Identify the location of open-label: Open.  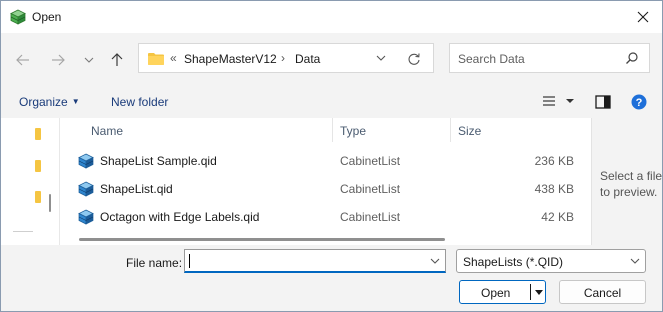
(496, 293).